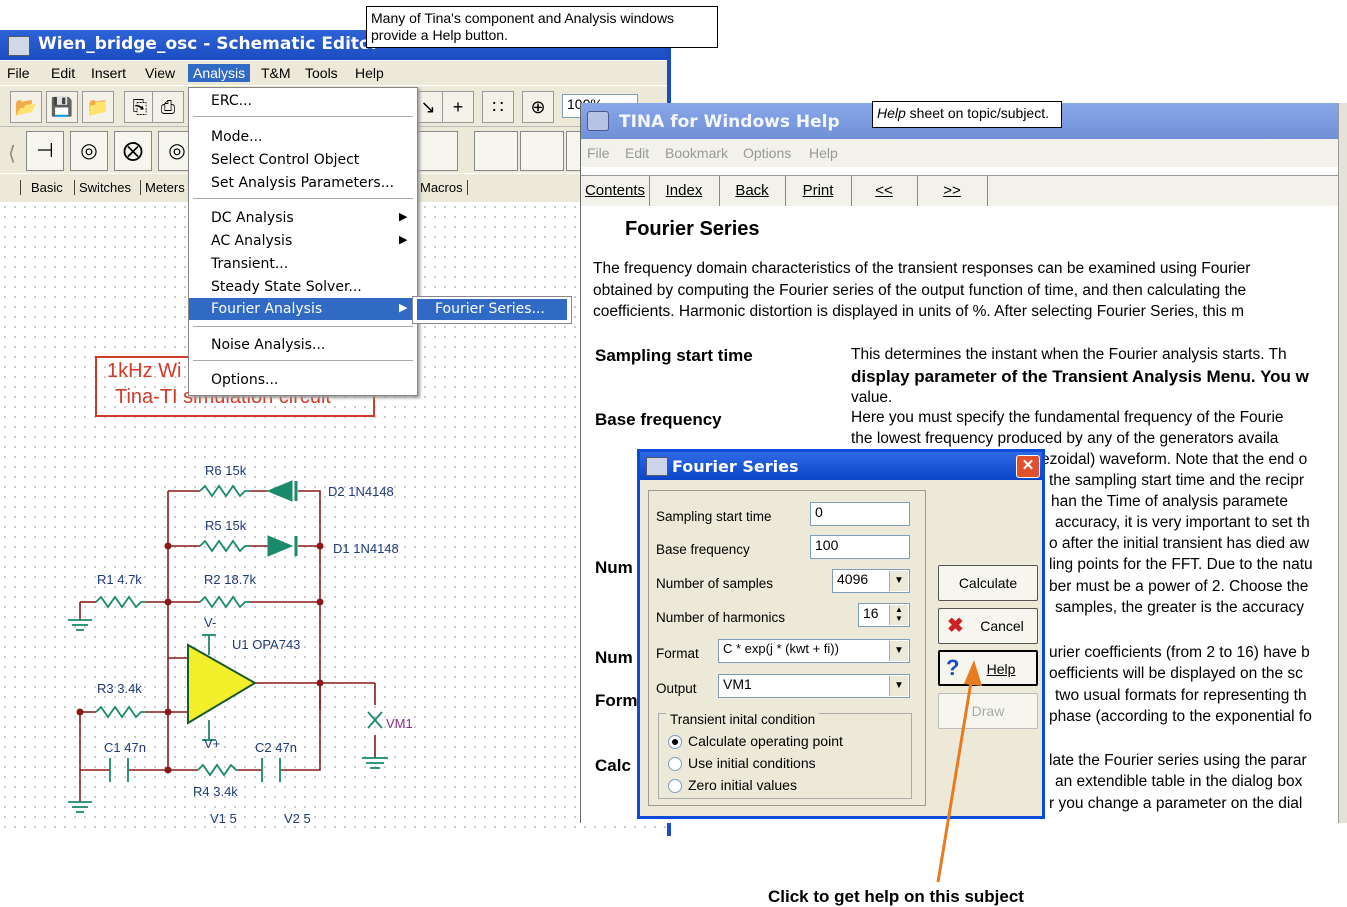  What do you see at coordinates (1169, 501) in the screenshot?
I see `help-desc-line: han the Time of analysis paramete` at bounding box center [1169, 501].